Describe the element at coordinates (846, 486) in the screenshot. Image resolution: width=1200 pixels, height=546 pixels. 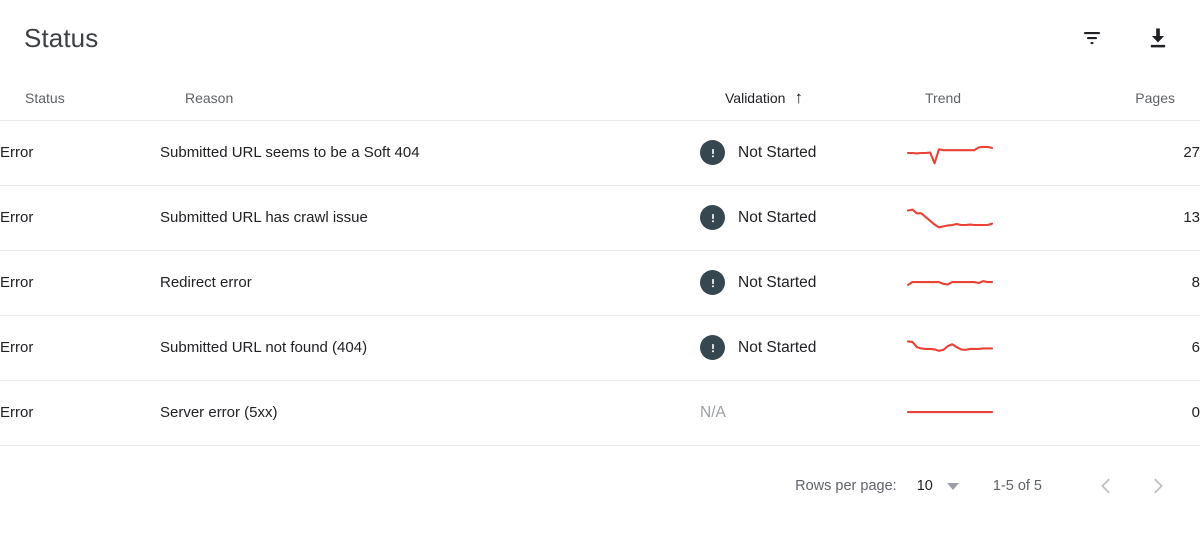
I see `rows-per-page-label: Rows per page:` at that location.